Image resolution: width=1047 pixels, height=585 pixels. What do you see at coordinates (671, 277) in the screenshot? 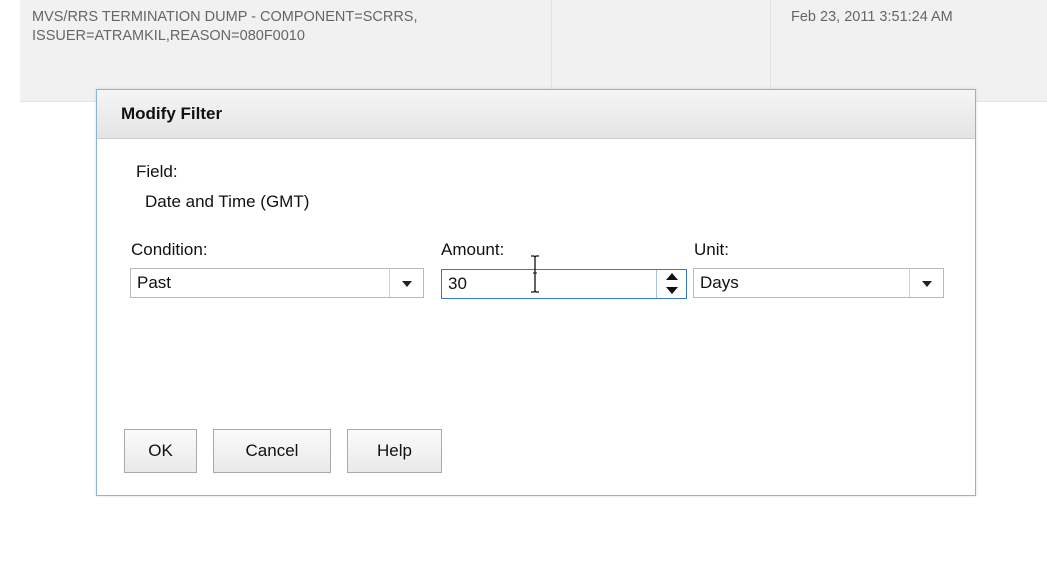
I see `spin-up-icon` at bounding box center [671, 277].